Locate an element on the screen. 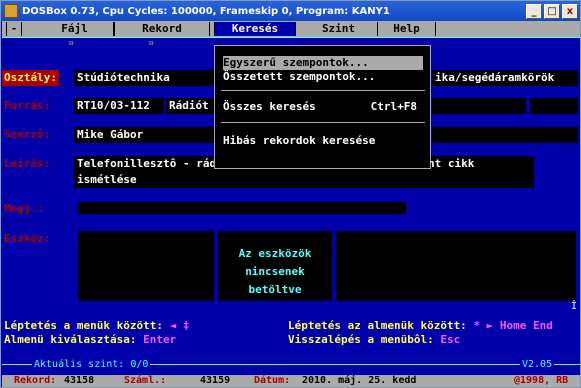 The height and width of the screenshot is (388, 581). megj-field is located at coordinates (242, 208).